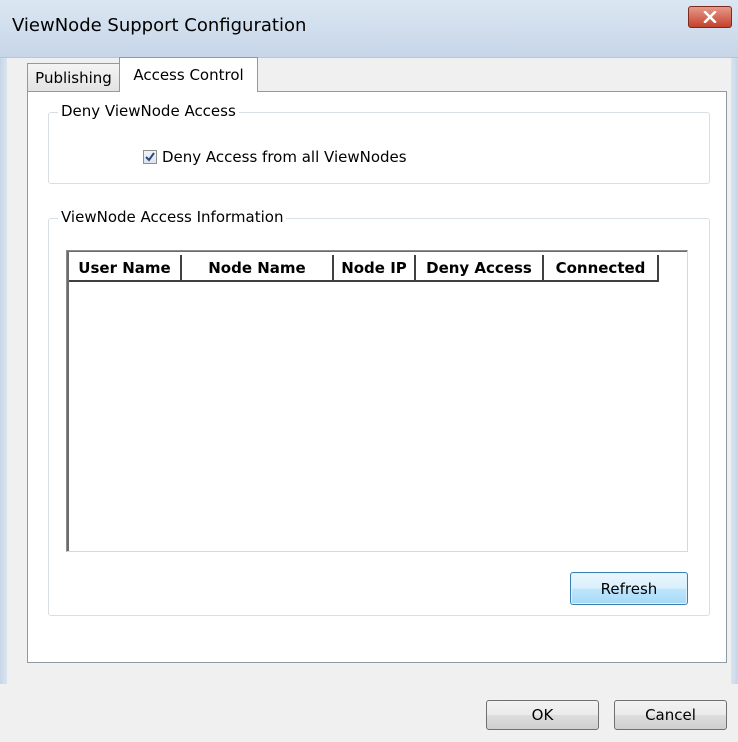  What do you see at coordinates (258, 268) in the screenshot?
I see `column-header-node-name: Node Name` at bounding box center [258, 268].